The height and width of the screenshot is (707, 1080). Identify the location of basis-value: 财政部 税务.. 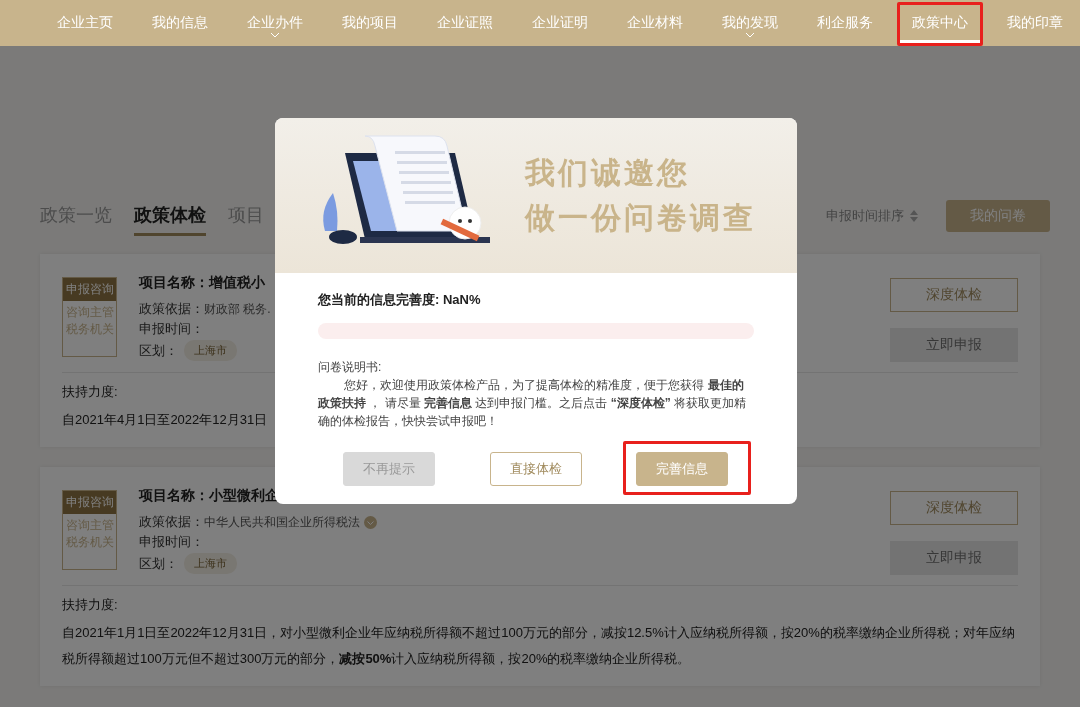
(237, 309).